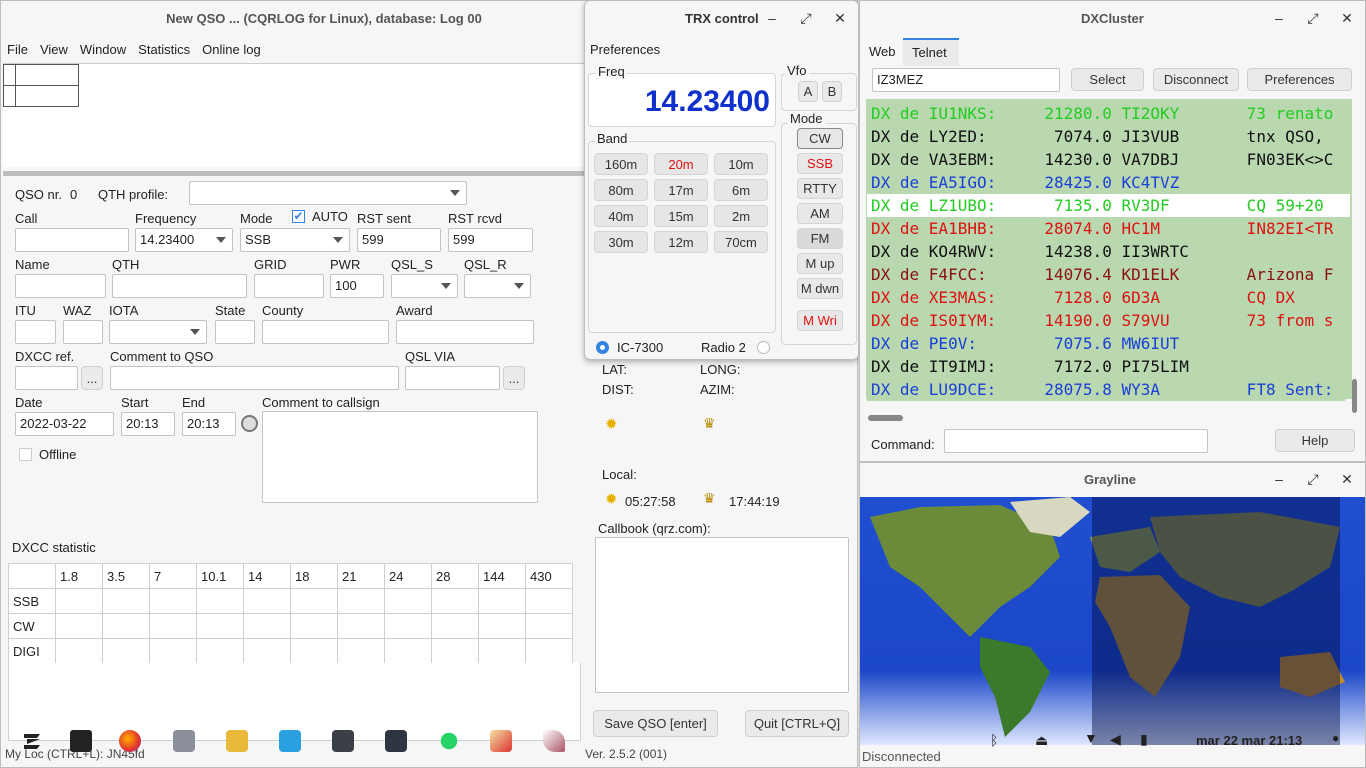  I want to click on rst-rcvd-input: 599, so click(490, 240).